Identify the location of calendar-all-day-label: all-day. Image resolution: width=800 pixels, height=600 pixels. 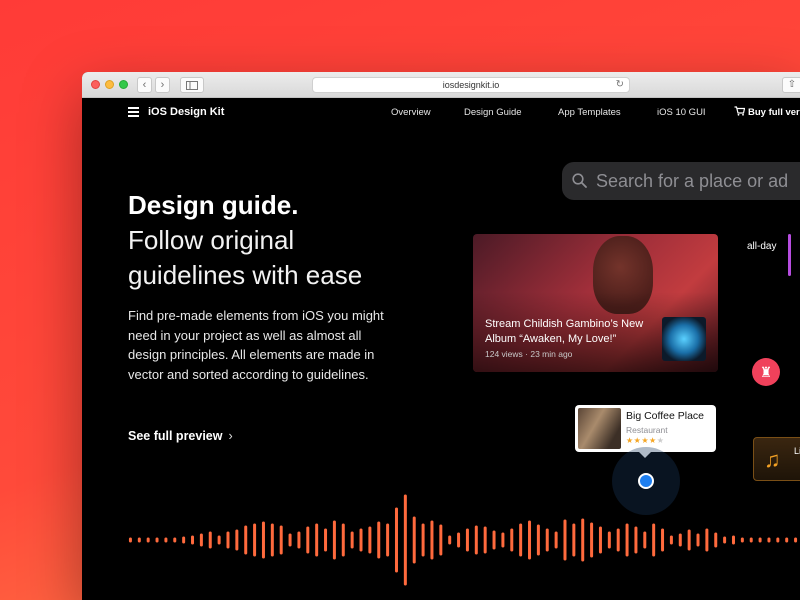
(762, 246).